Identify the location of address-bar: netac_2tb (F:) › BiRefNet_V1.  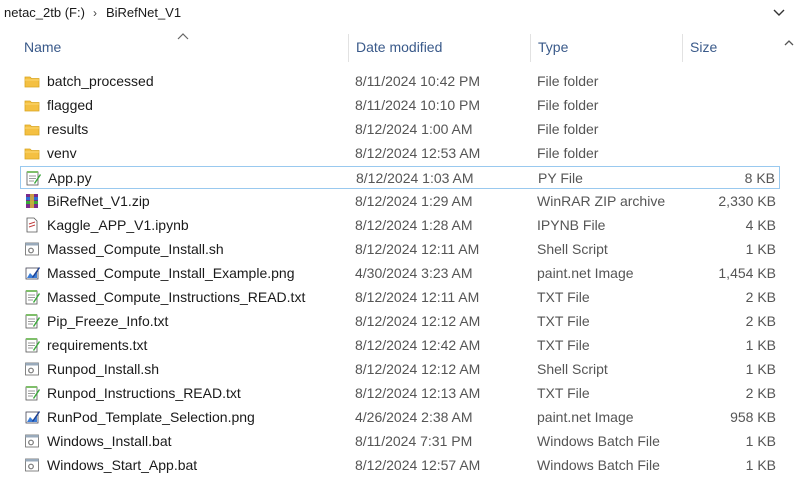
(400, 13).